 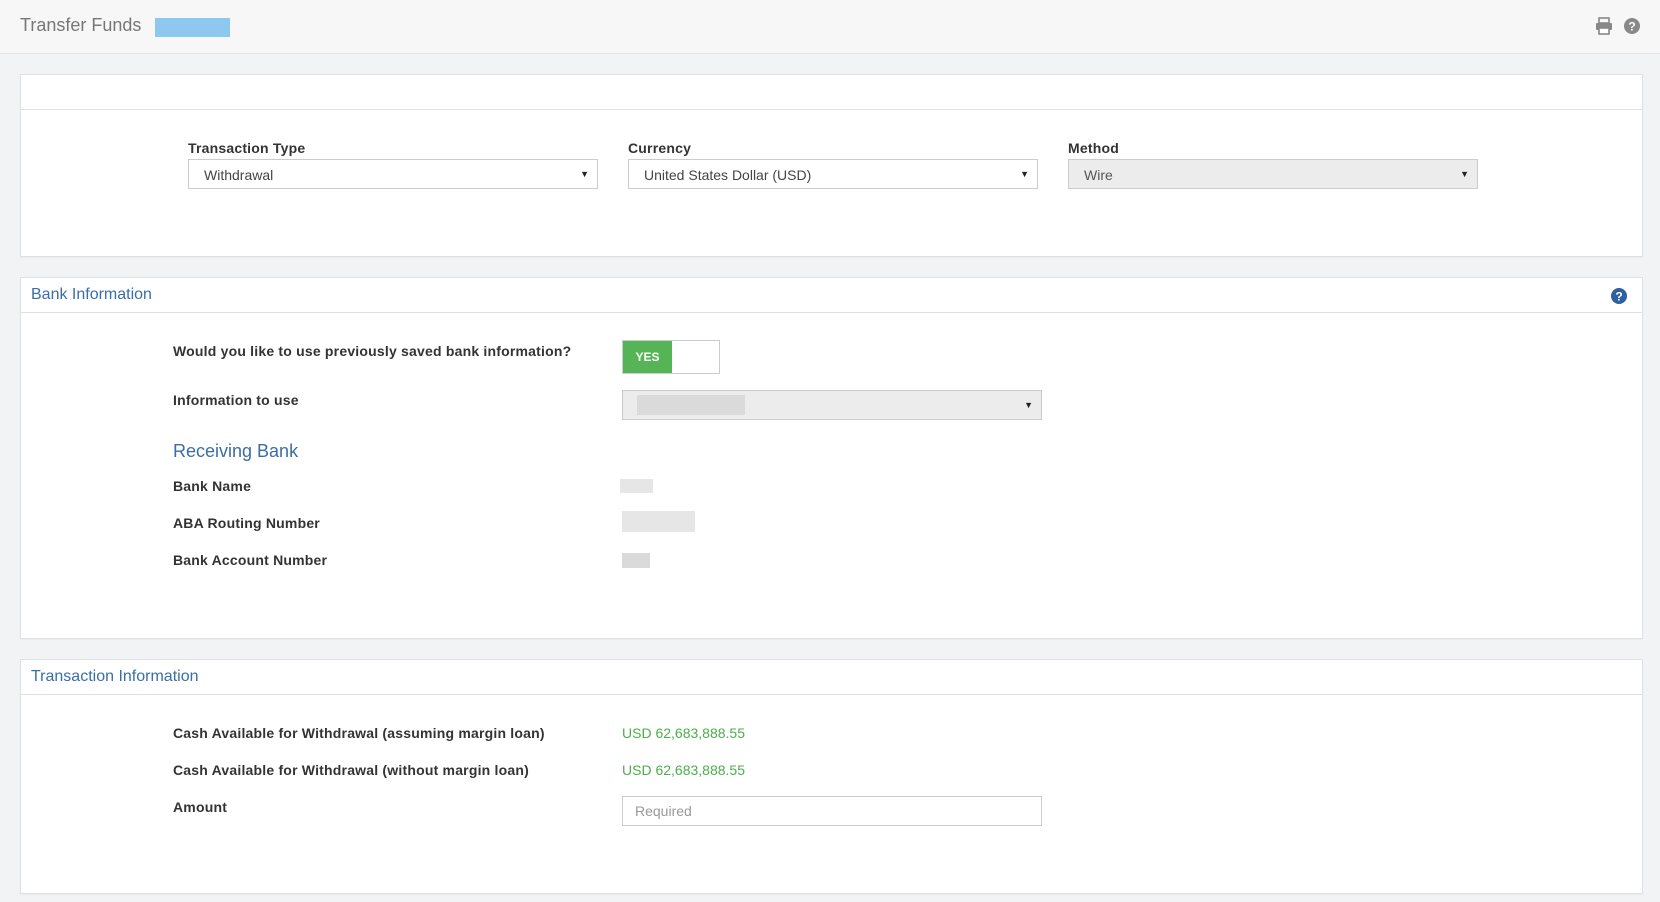 I want to click on method-select: Wire ▼, so click(x=1273, y=174).